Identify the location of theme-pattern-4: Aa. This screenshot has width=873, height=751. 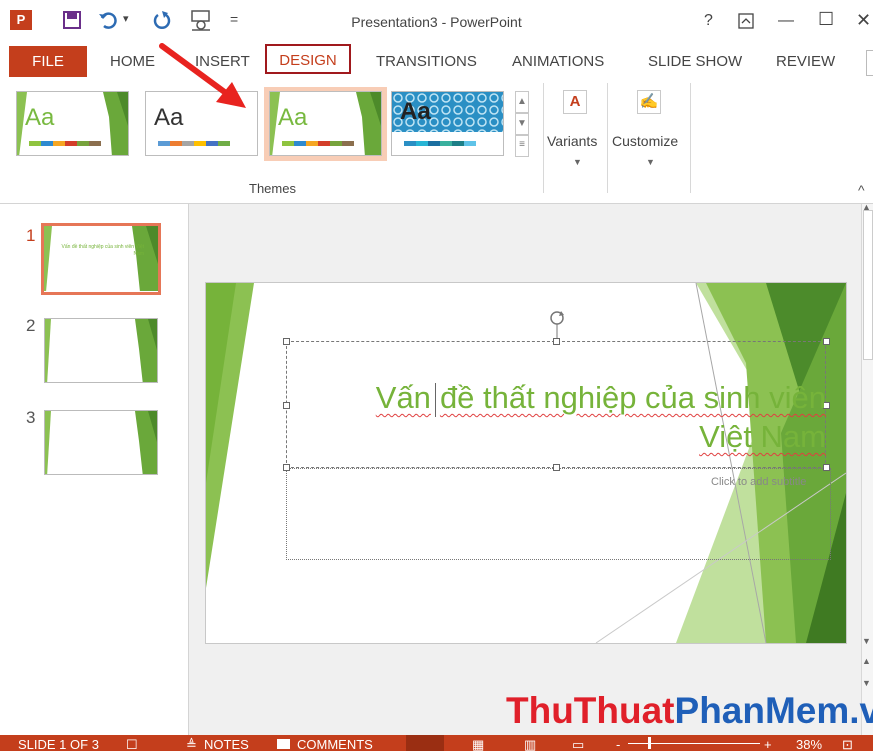
(447, 123).